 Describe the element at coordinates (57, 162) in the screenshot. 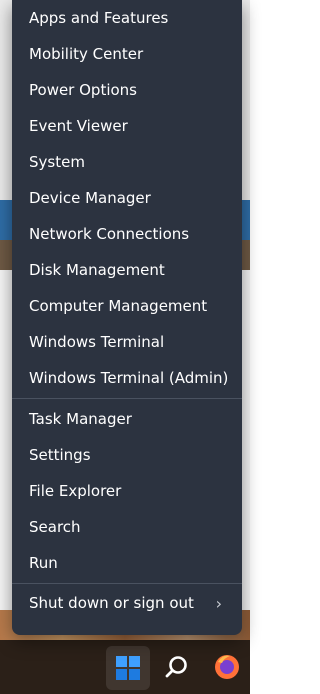

I see `menu-item-label: System` at that location.